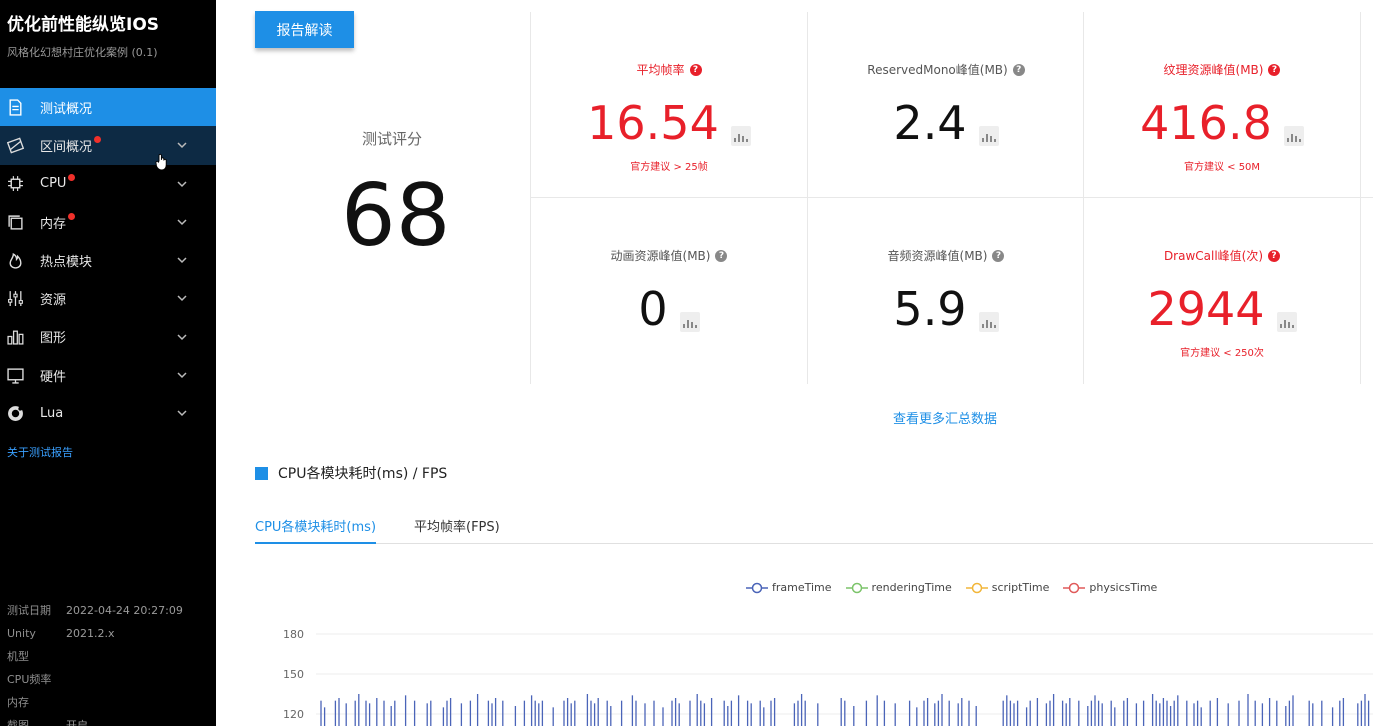  Describe the element at coordinates (669, 306) in the screenshot. I see `metric-value-row: 0` at that location.